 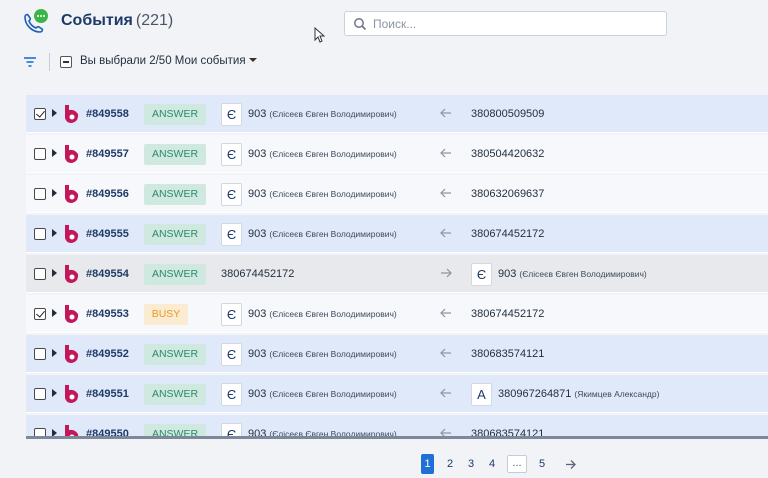 I want to click on toolbar-divider, so click(x=49, y=62).